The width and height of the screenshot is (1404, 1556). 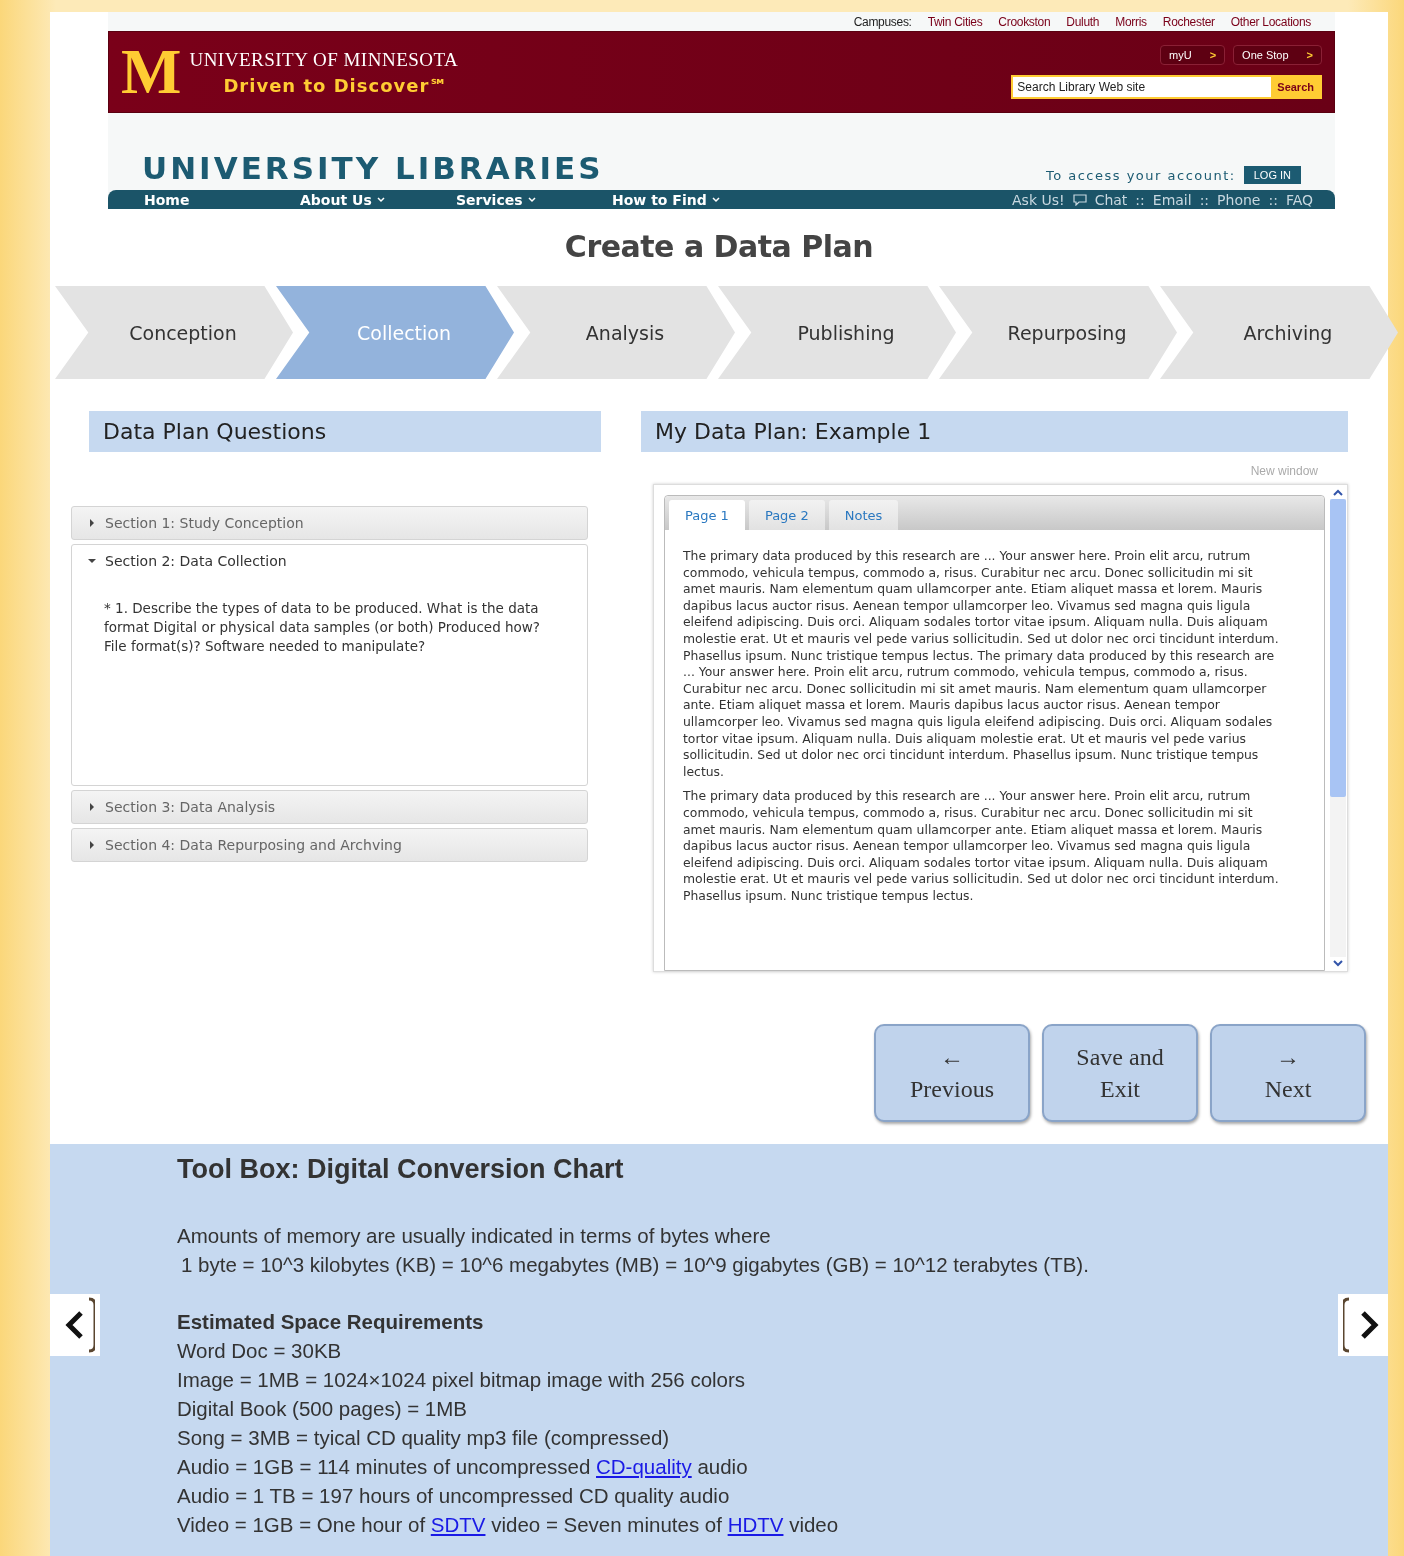 What do you see at coordinates (329, 845) in the screenshot?
I see `section-header: Section 4: Data Repurposing and Archving` at bounding box center [329, 845].